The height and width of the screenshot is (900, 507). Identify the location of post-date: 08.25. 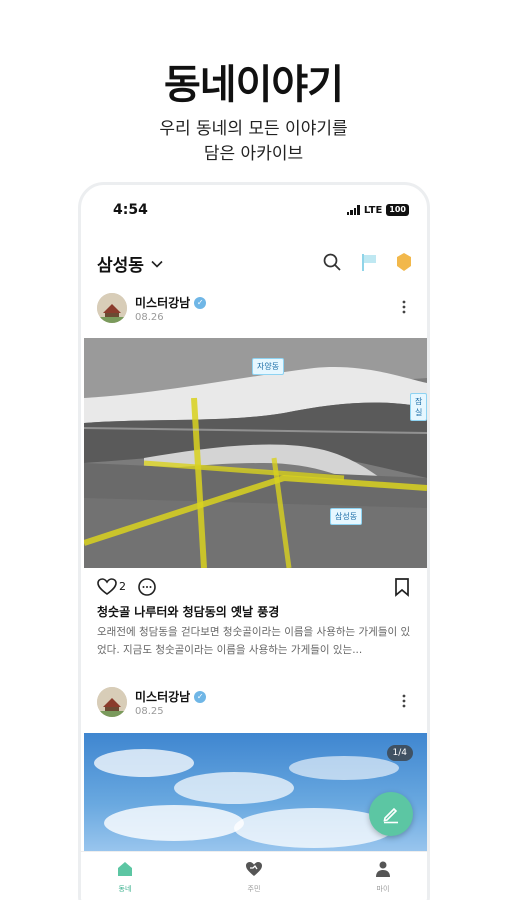
(149, 711).